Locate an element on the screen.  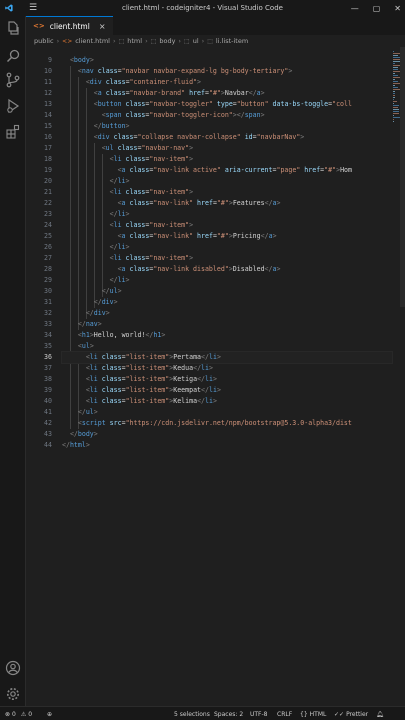
line-number: 38 is located at coordinates (48, 379).